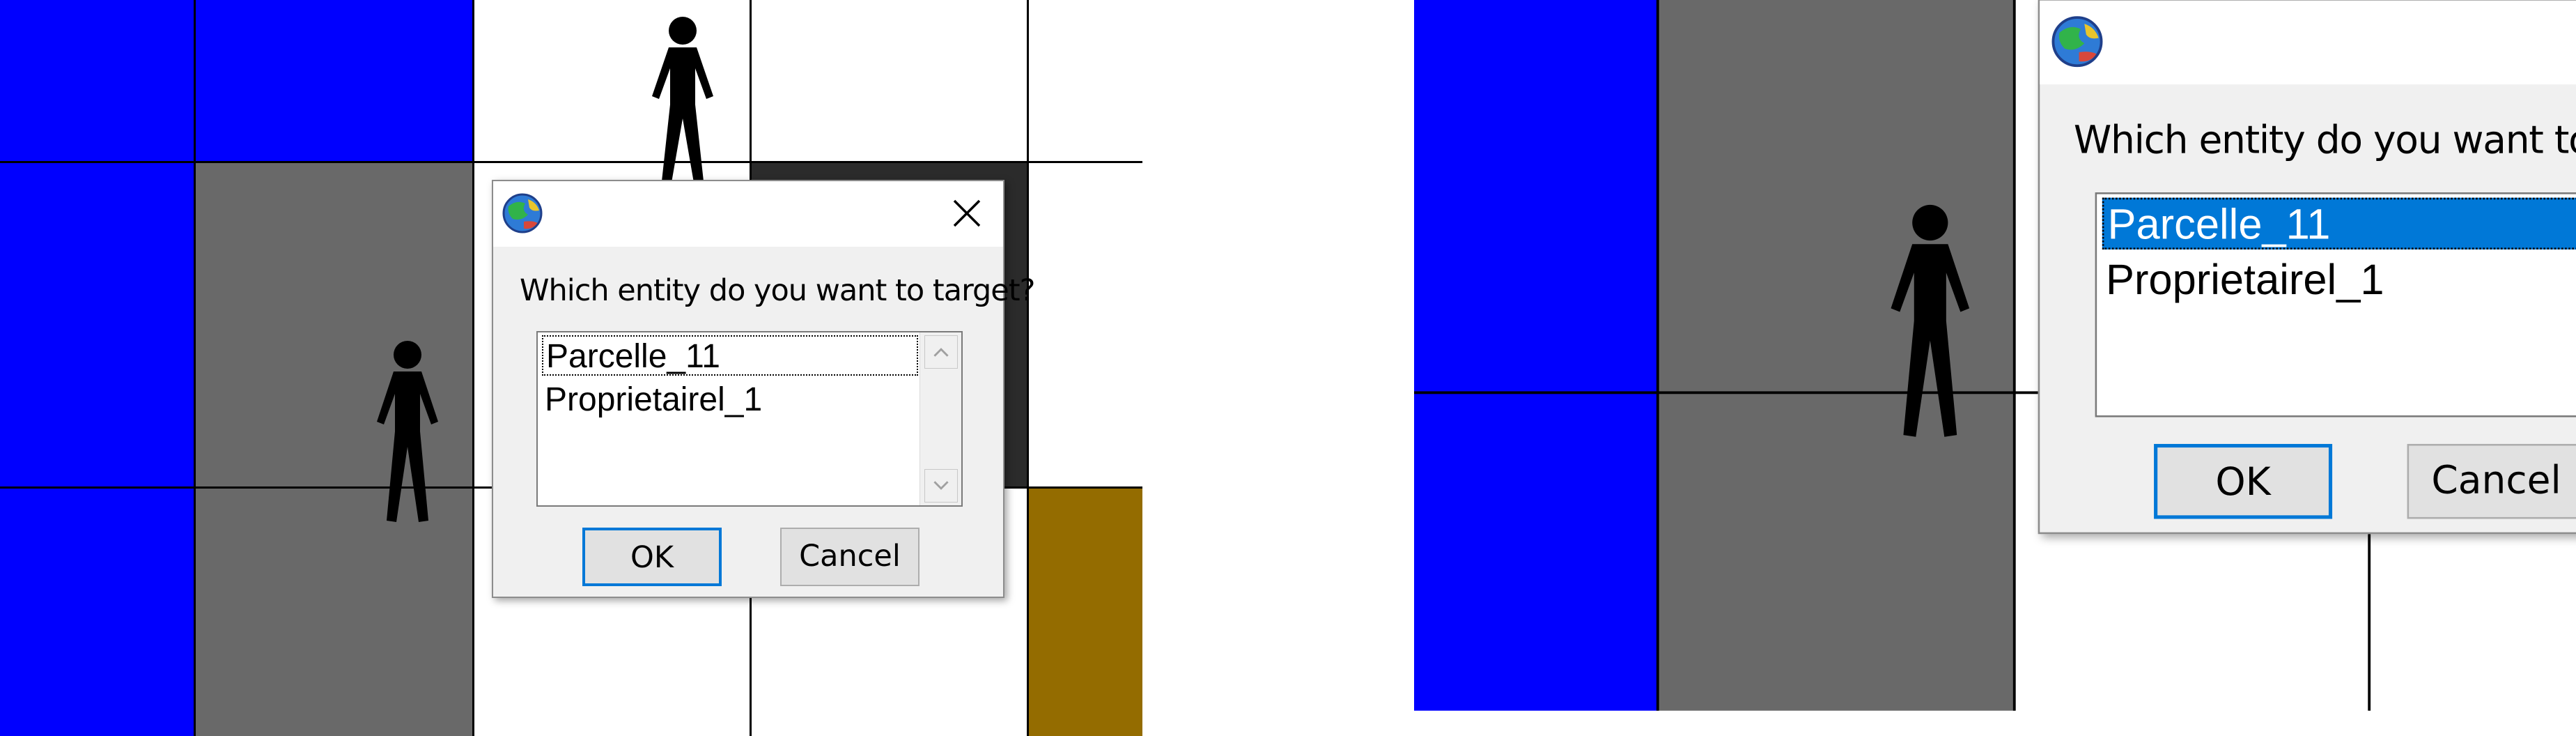  Describe the element at coordinates (940, 418) in the screenshot. I see `listbox-scrollbar` at that location.